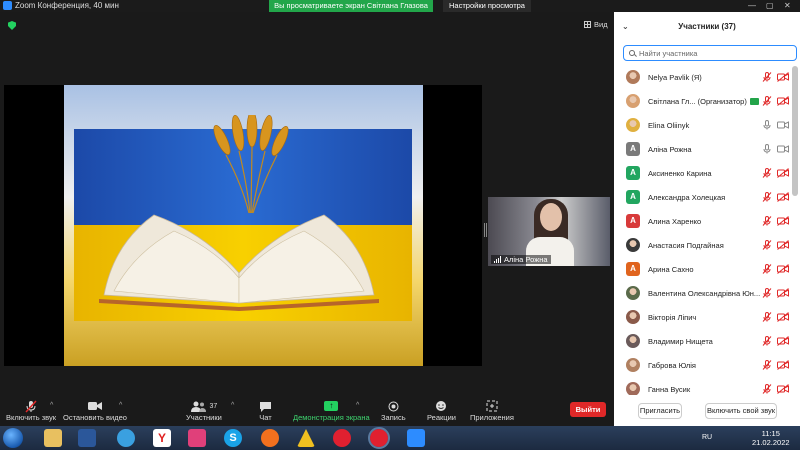 This screenshot has width=800, height=450. What do you see at coordinates (204, 406) in the screenshot?
I see `participants-icon: 37` at bounding box center [204, 406].